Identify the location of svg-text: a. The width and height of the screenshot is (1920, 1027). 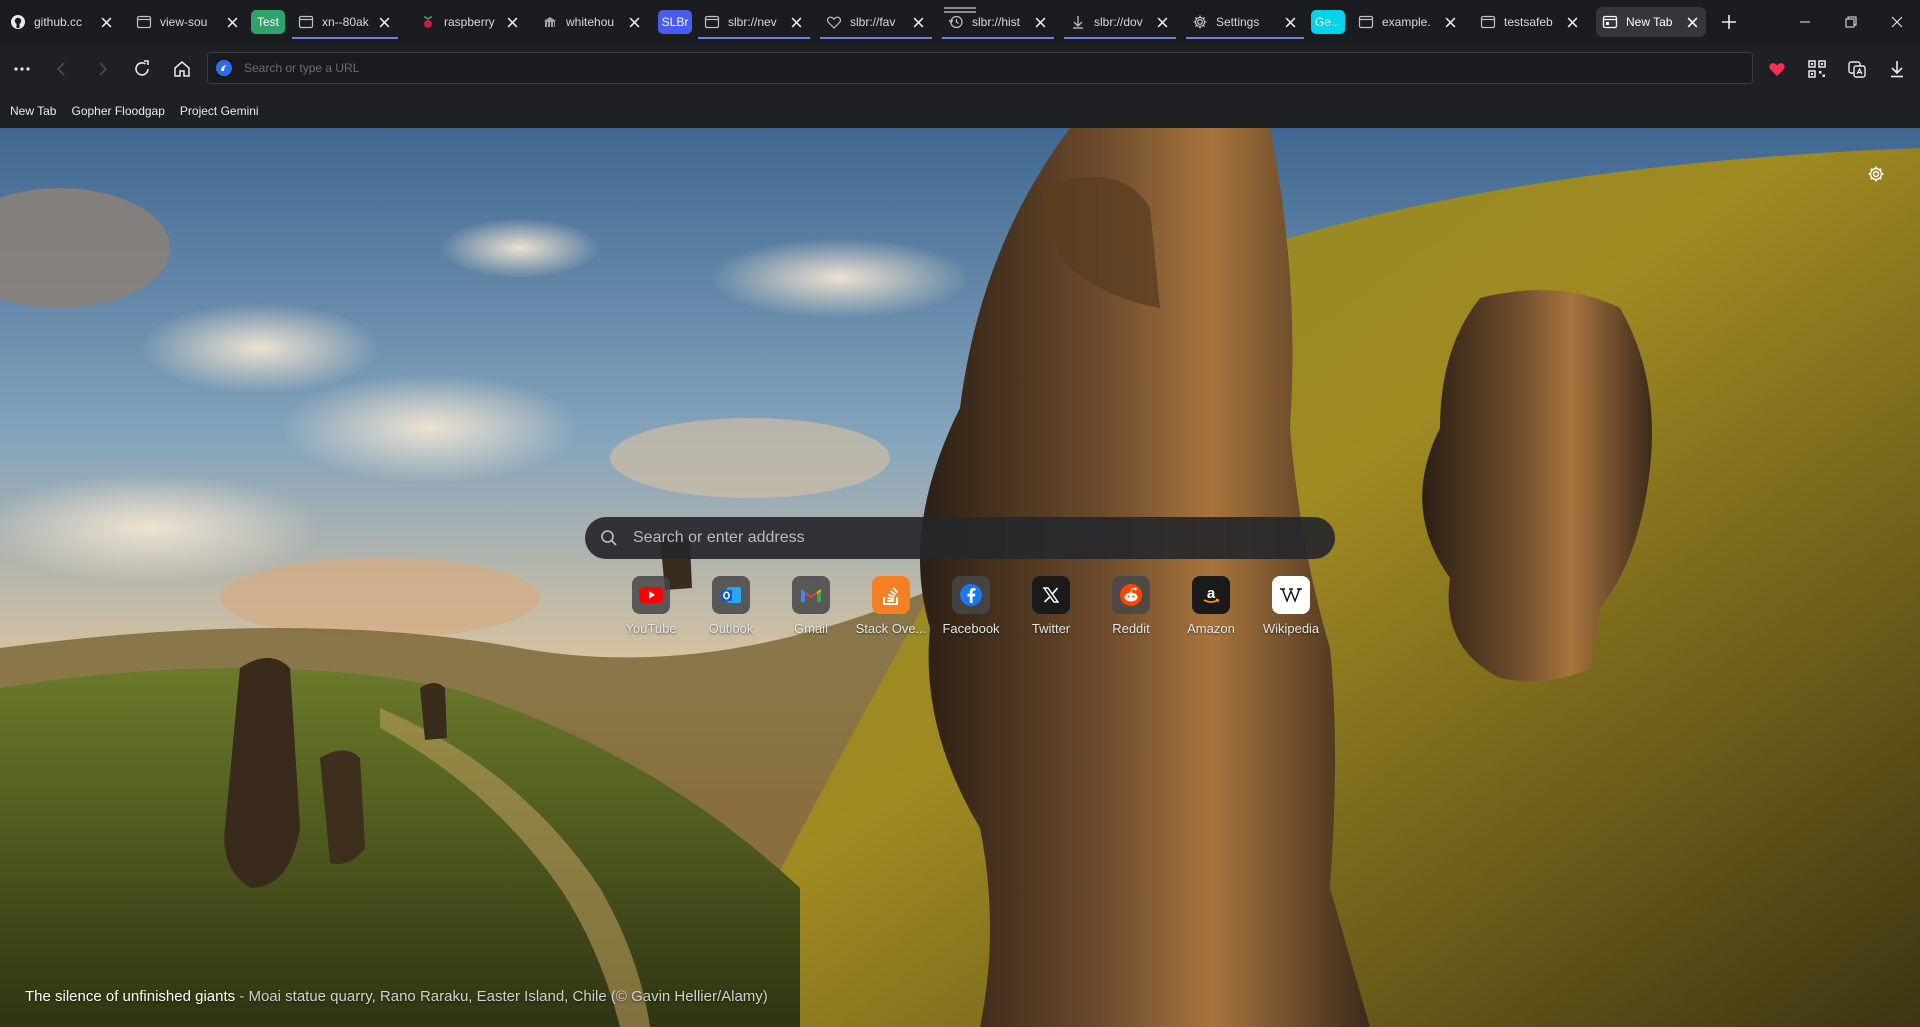
(1211, 593).